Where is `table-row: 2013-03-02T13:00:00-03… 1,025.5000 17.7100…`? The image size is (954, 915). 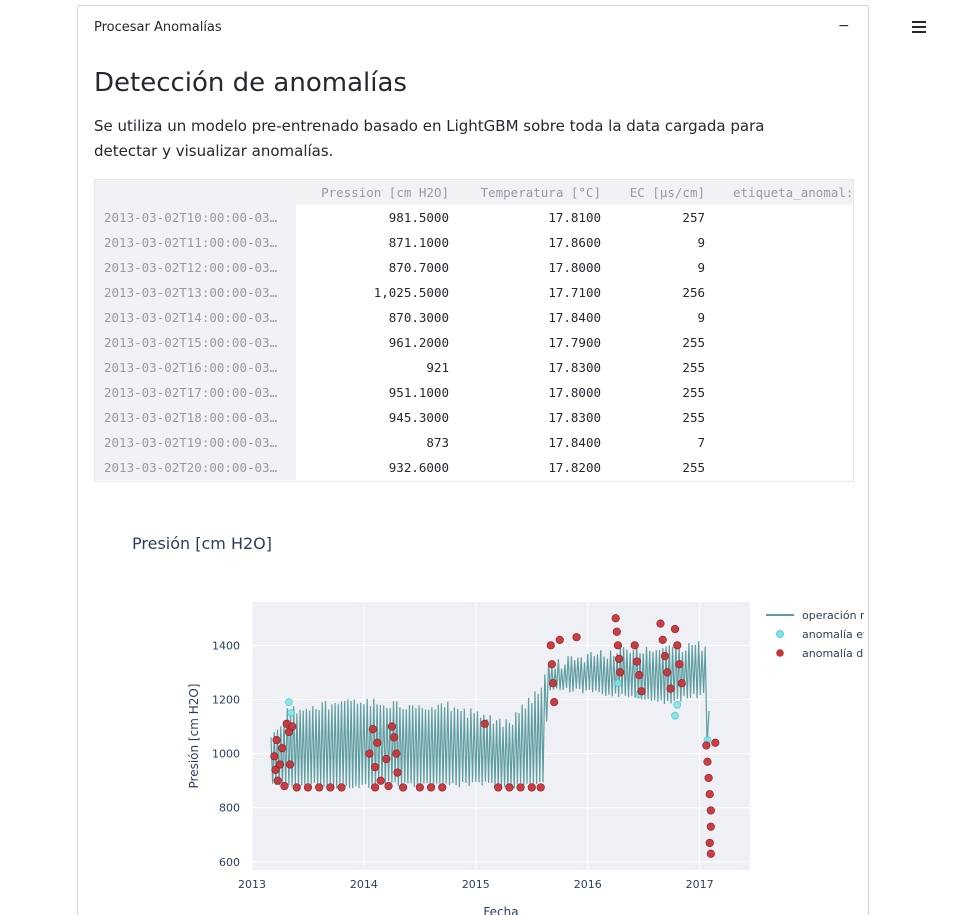 table-row: 2013-03-02T13:00:00-03… 1,025.5000 17.7100… is located at coordinates (474, 292).